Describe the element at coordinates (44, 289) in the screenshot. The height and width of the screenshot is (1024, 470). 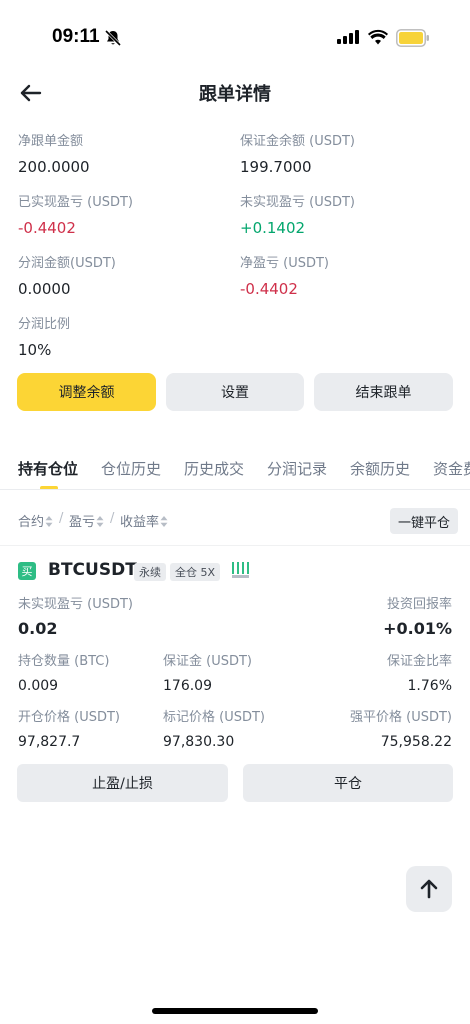
I see `info-value: 0.0000` at that location.